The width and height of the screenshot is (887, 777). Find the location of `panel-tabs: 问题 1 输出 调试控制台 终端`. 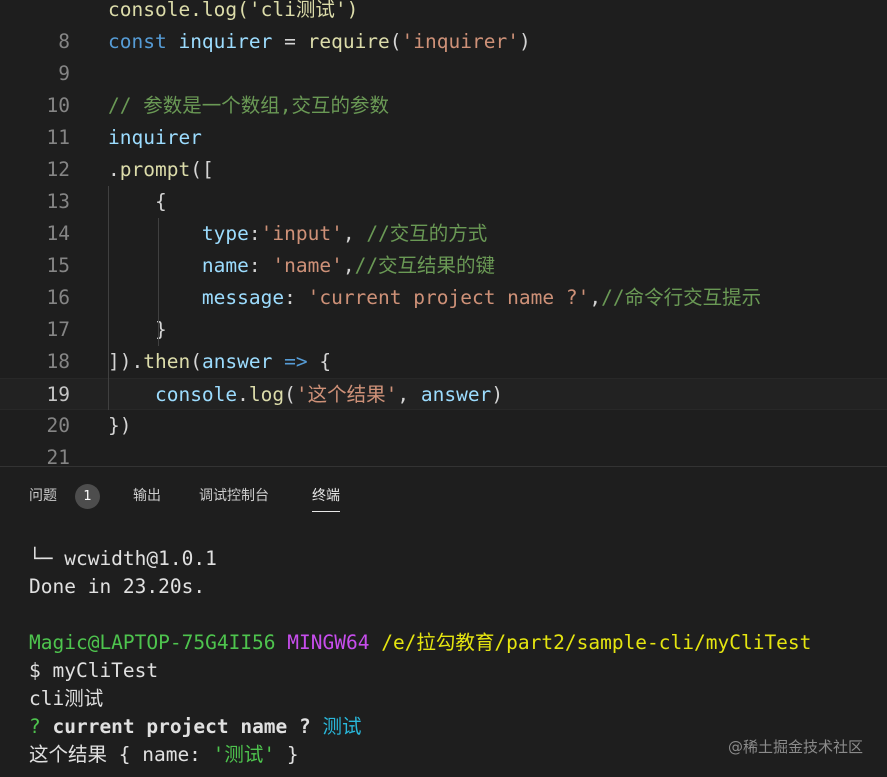

panel-tabs: 问题 1 输出 调试控制台 终端 is located at coordinates (443, 496).